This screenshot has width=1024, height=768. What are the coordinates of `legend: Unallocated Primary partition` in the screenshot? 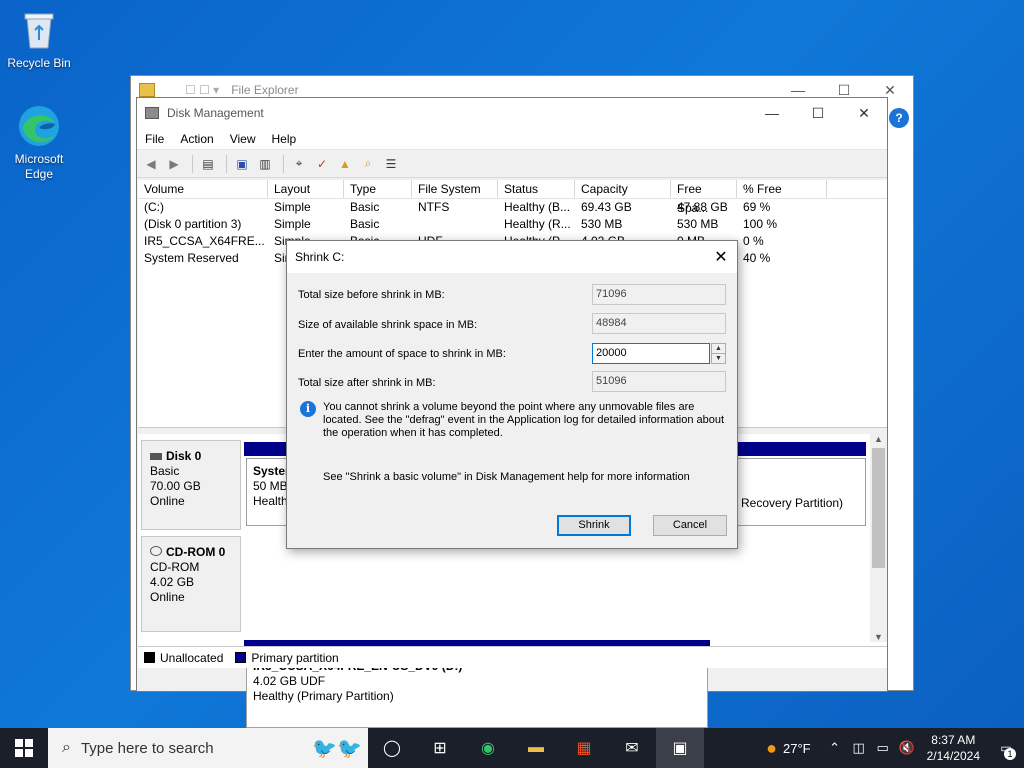 It's located at (512, 657).